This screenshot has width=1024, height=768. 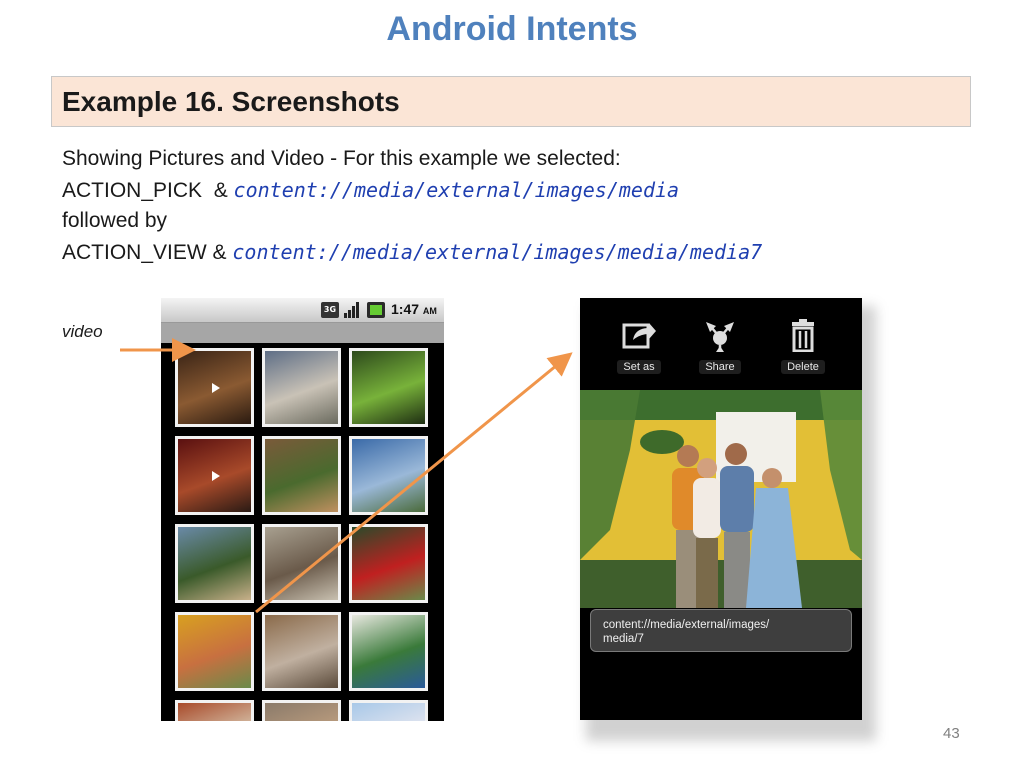 What do you see at coordinates (456, 189) in the screenshot?
I see `pick-uri: content://media/external/images/media` at bounding box center [456, 189].